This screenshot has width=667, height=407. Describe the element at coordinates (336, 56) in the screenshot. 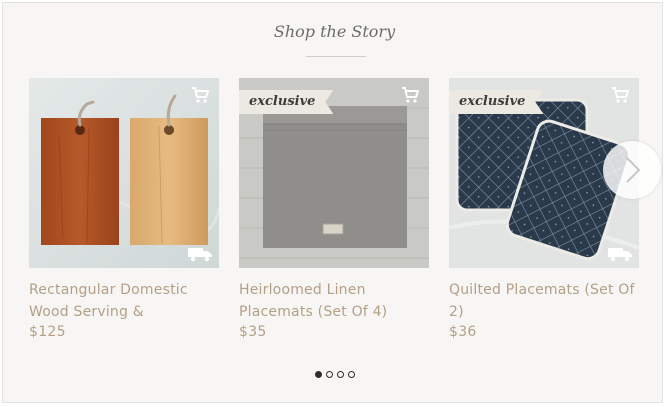

I see `title-divider` at that location.